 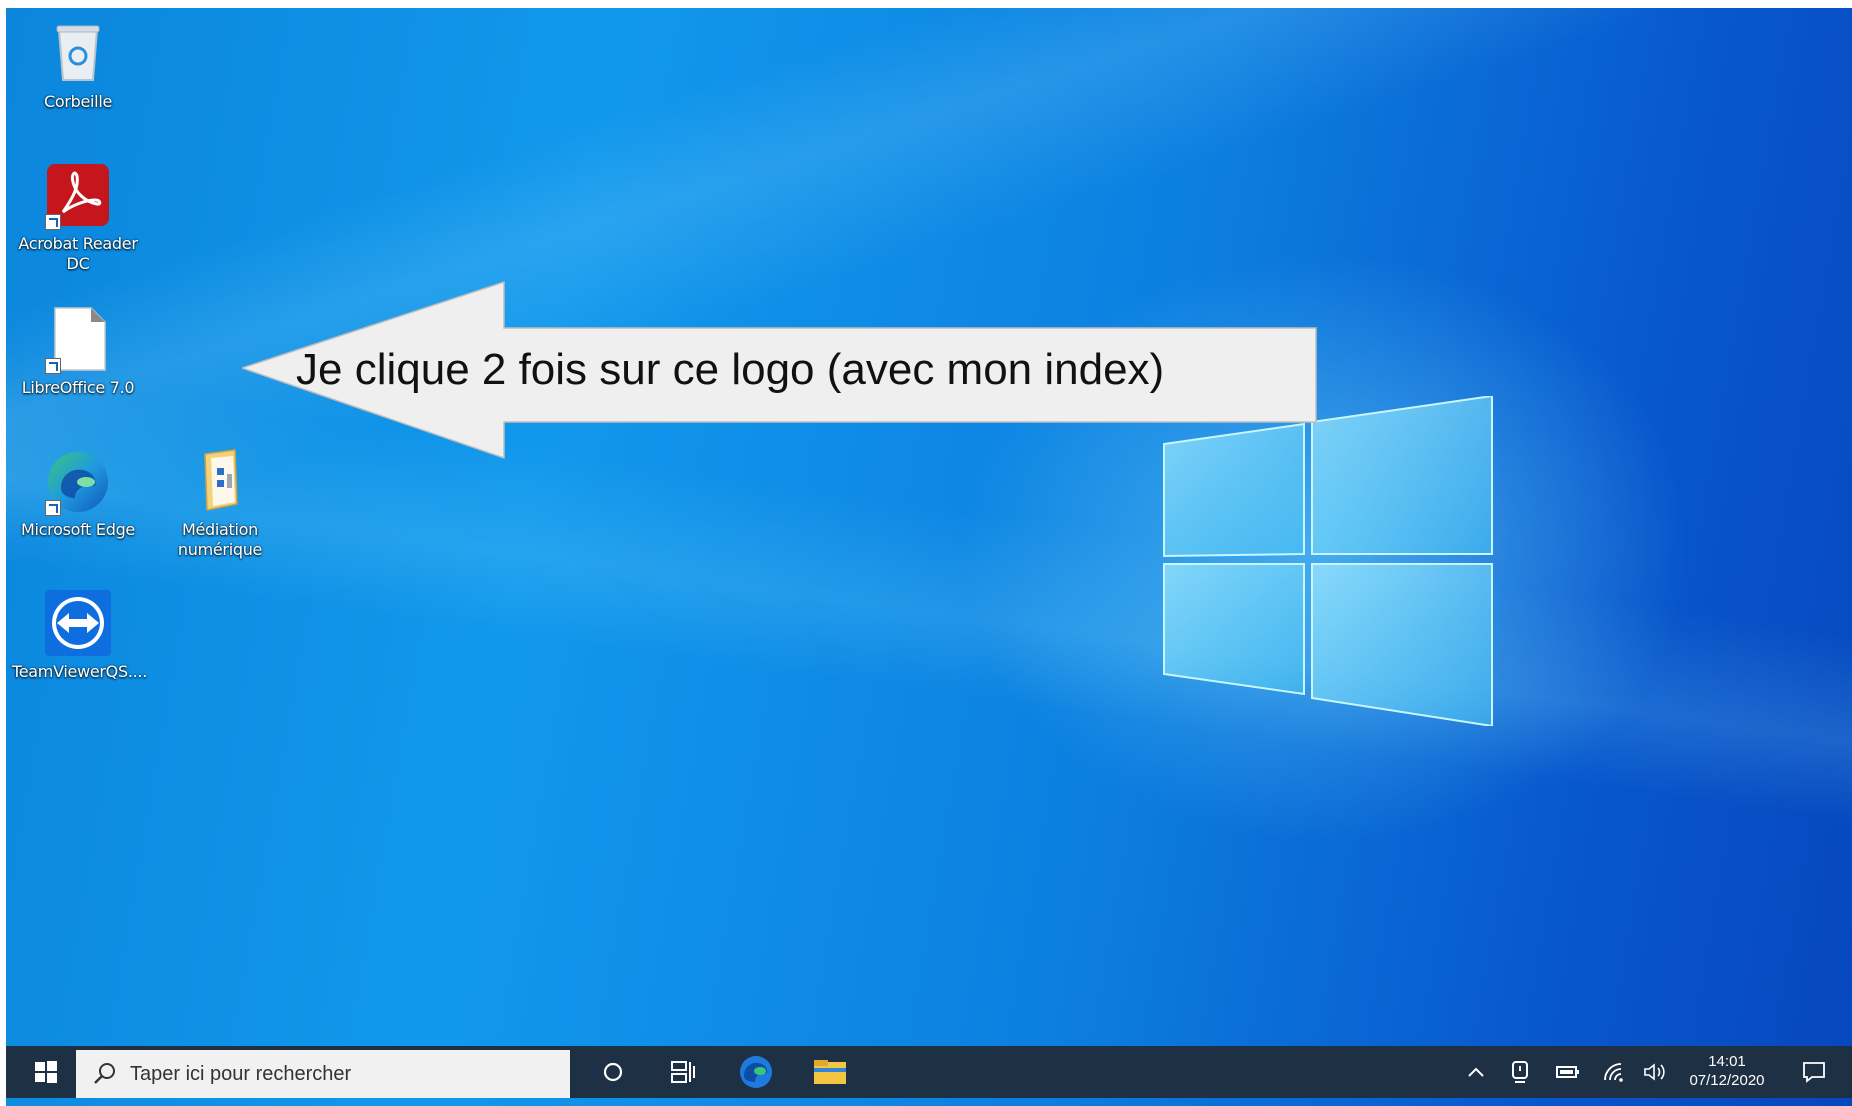 What do you see at coordinates (78, 339) in the screenshot?
I see `libreoffice-icon` at bounding box center [78, 339].